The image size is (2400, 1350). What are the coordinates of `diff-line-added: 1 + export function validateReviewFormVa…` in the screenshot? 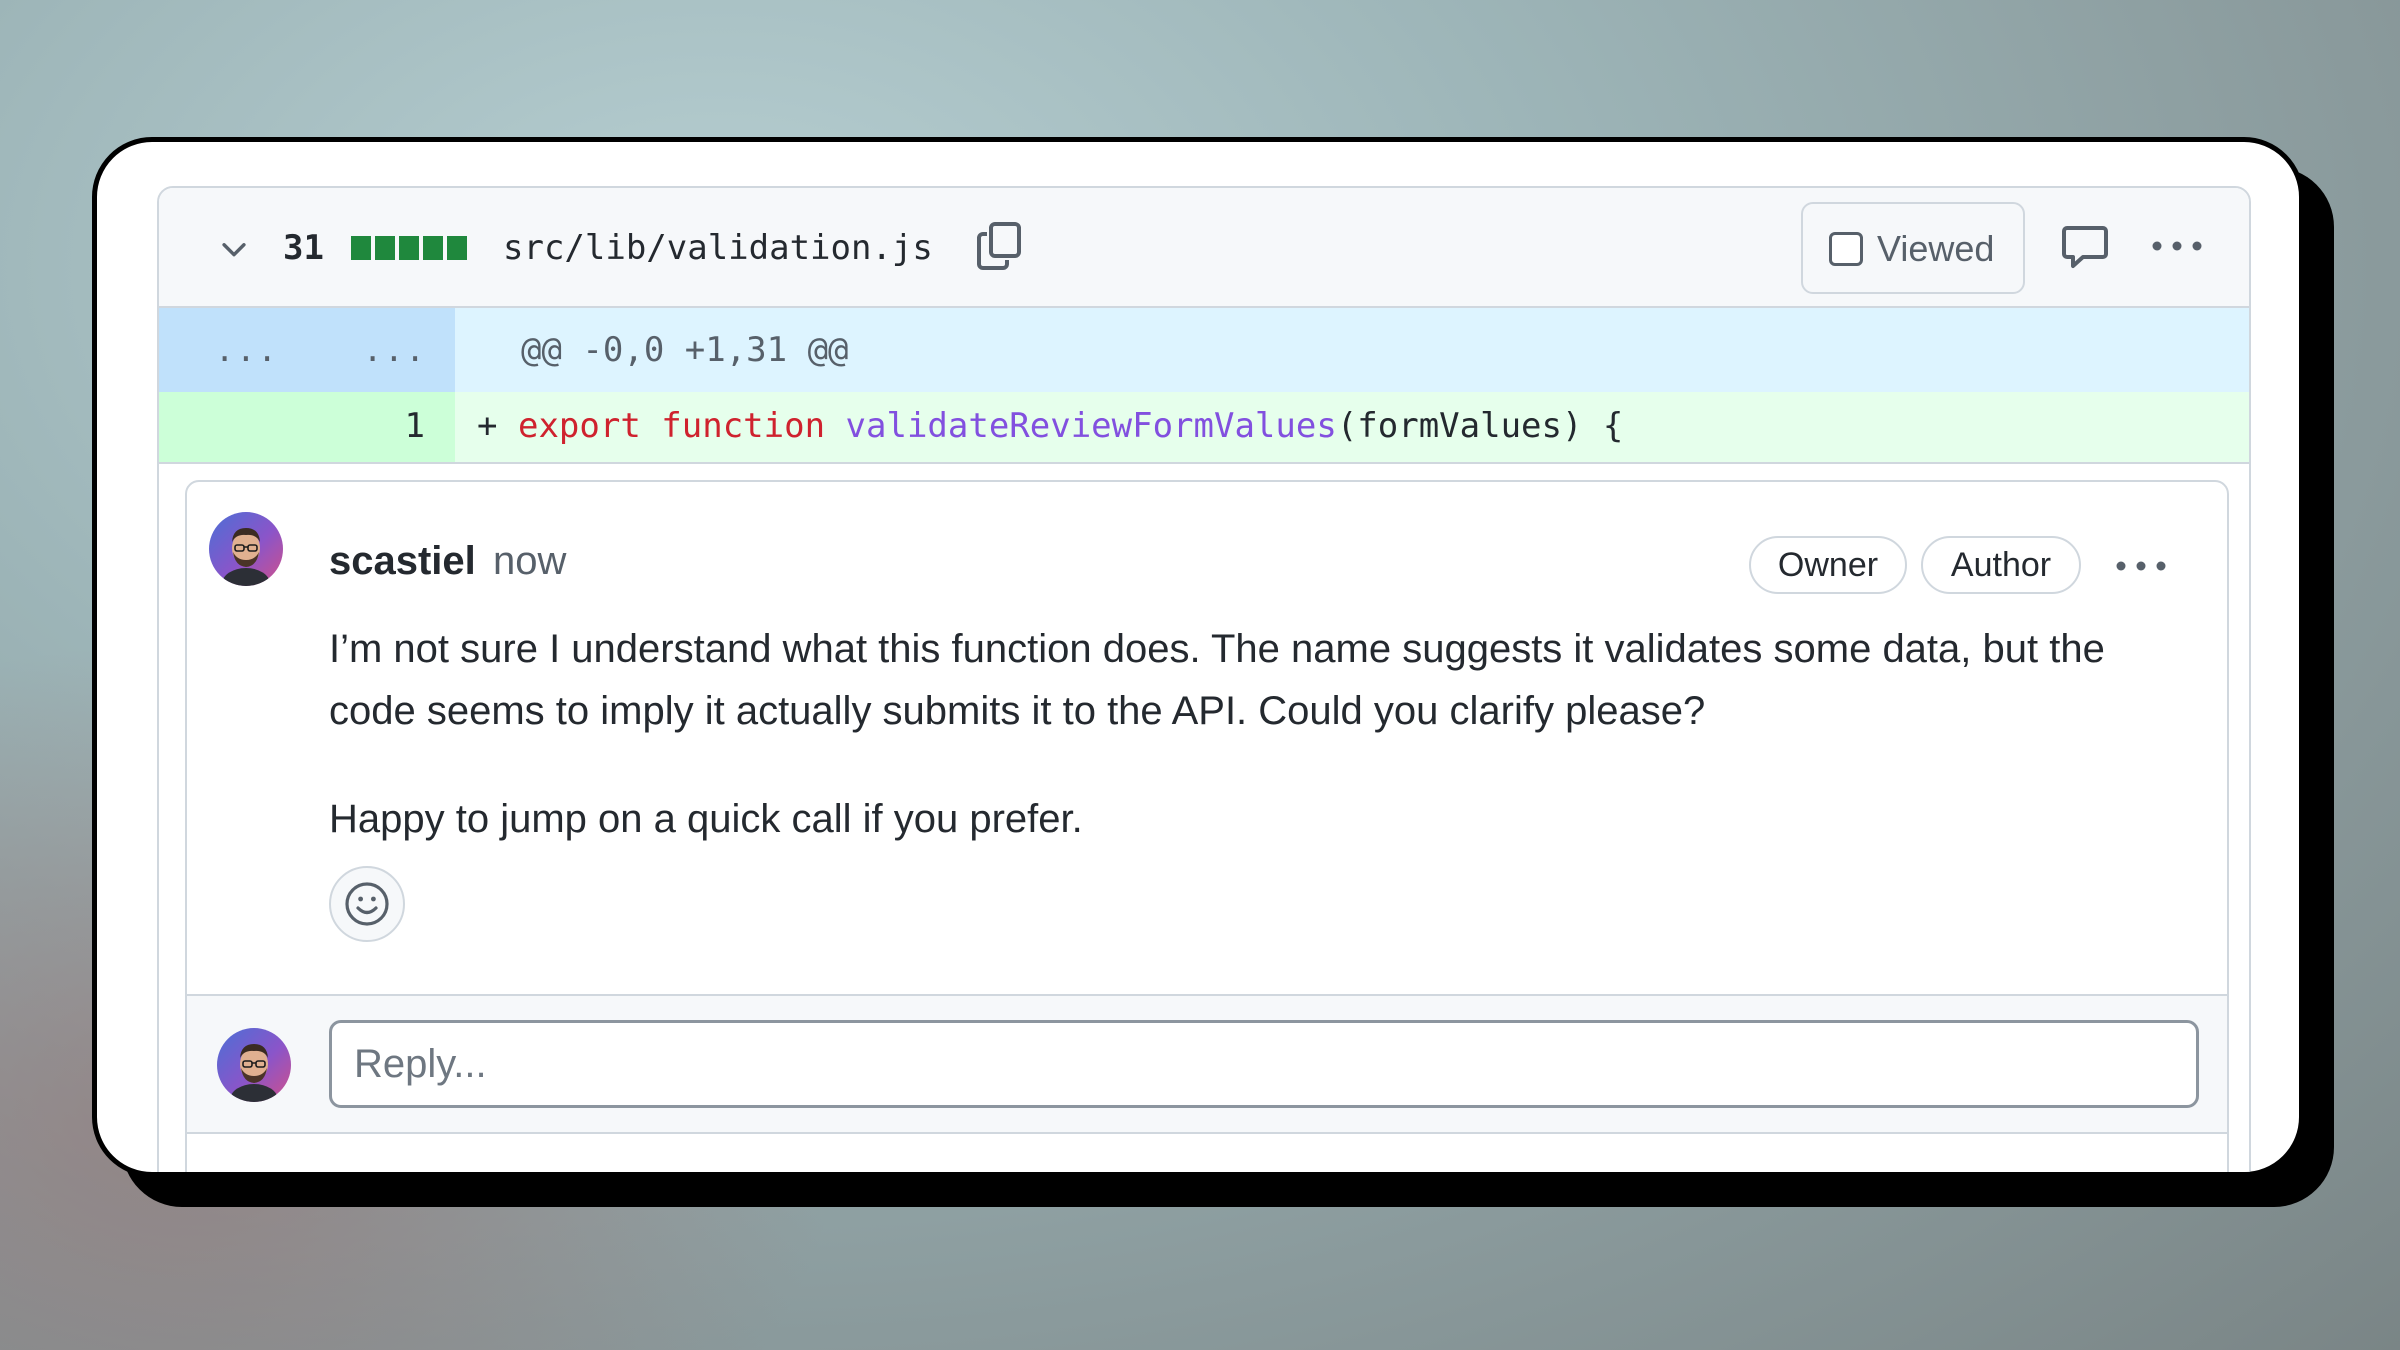 It's located at (1204, 428).